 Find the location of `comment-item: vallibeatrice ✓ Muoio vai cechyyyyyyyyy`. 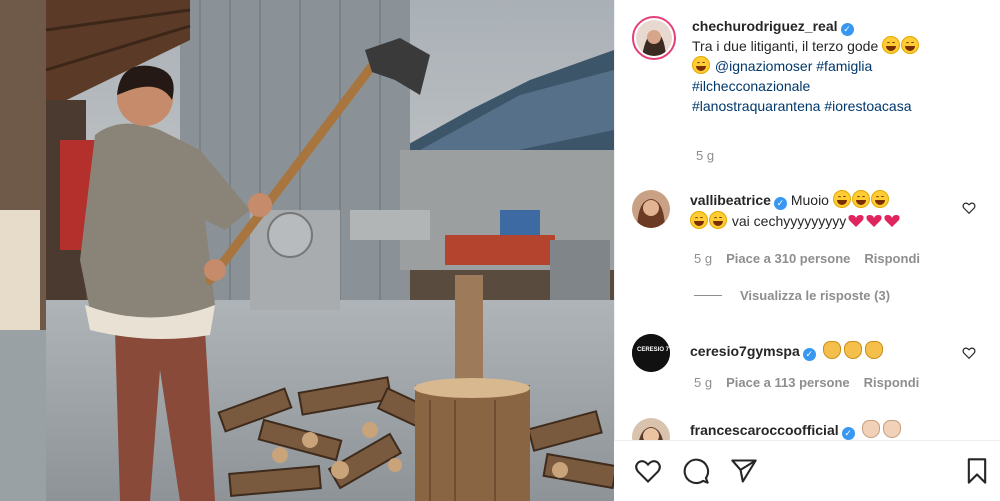

comment-item: vallibeatrice ✓ Muoio vai cechyyyyyyyyy is located at coordinates (807, 211).